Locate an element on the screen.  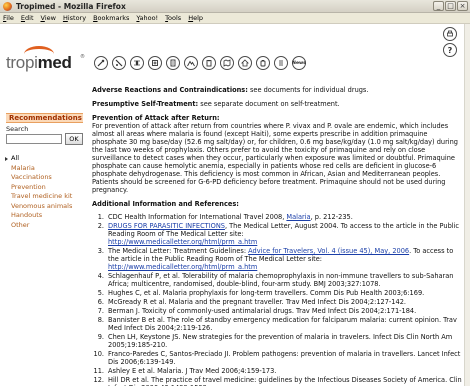
recommendations-heading: Recommendations is located at coordinates (44, 118).